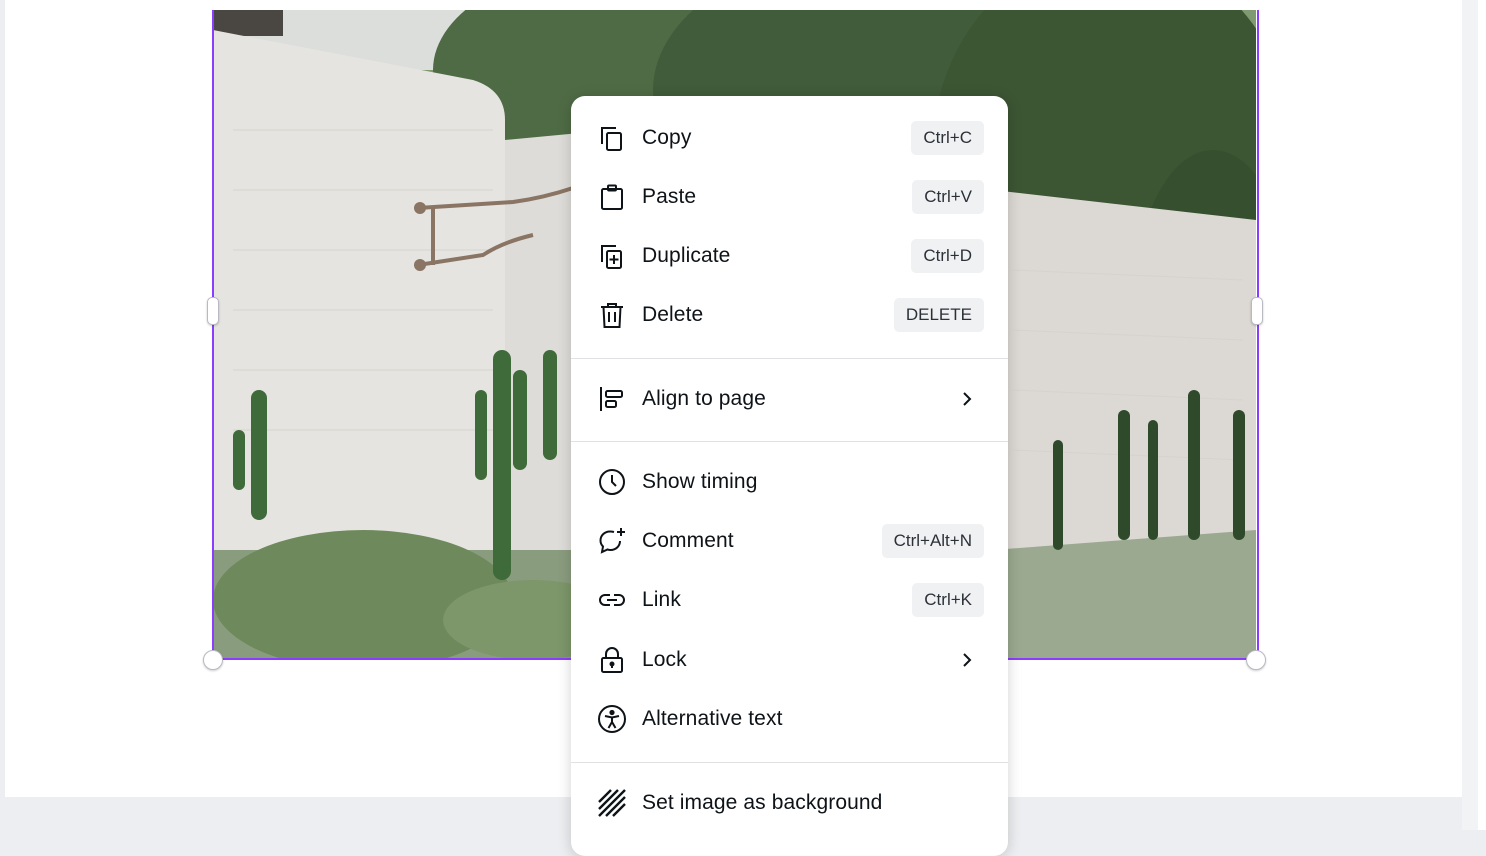 The height and width of the screenshot is (856, 1486). I want to click on resize-handle-left, so click(213, 311).